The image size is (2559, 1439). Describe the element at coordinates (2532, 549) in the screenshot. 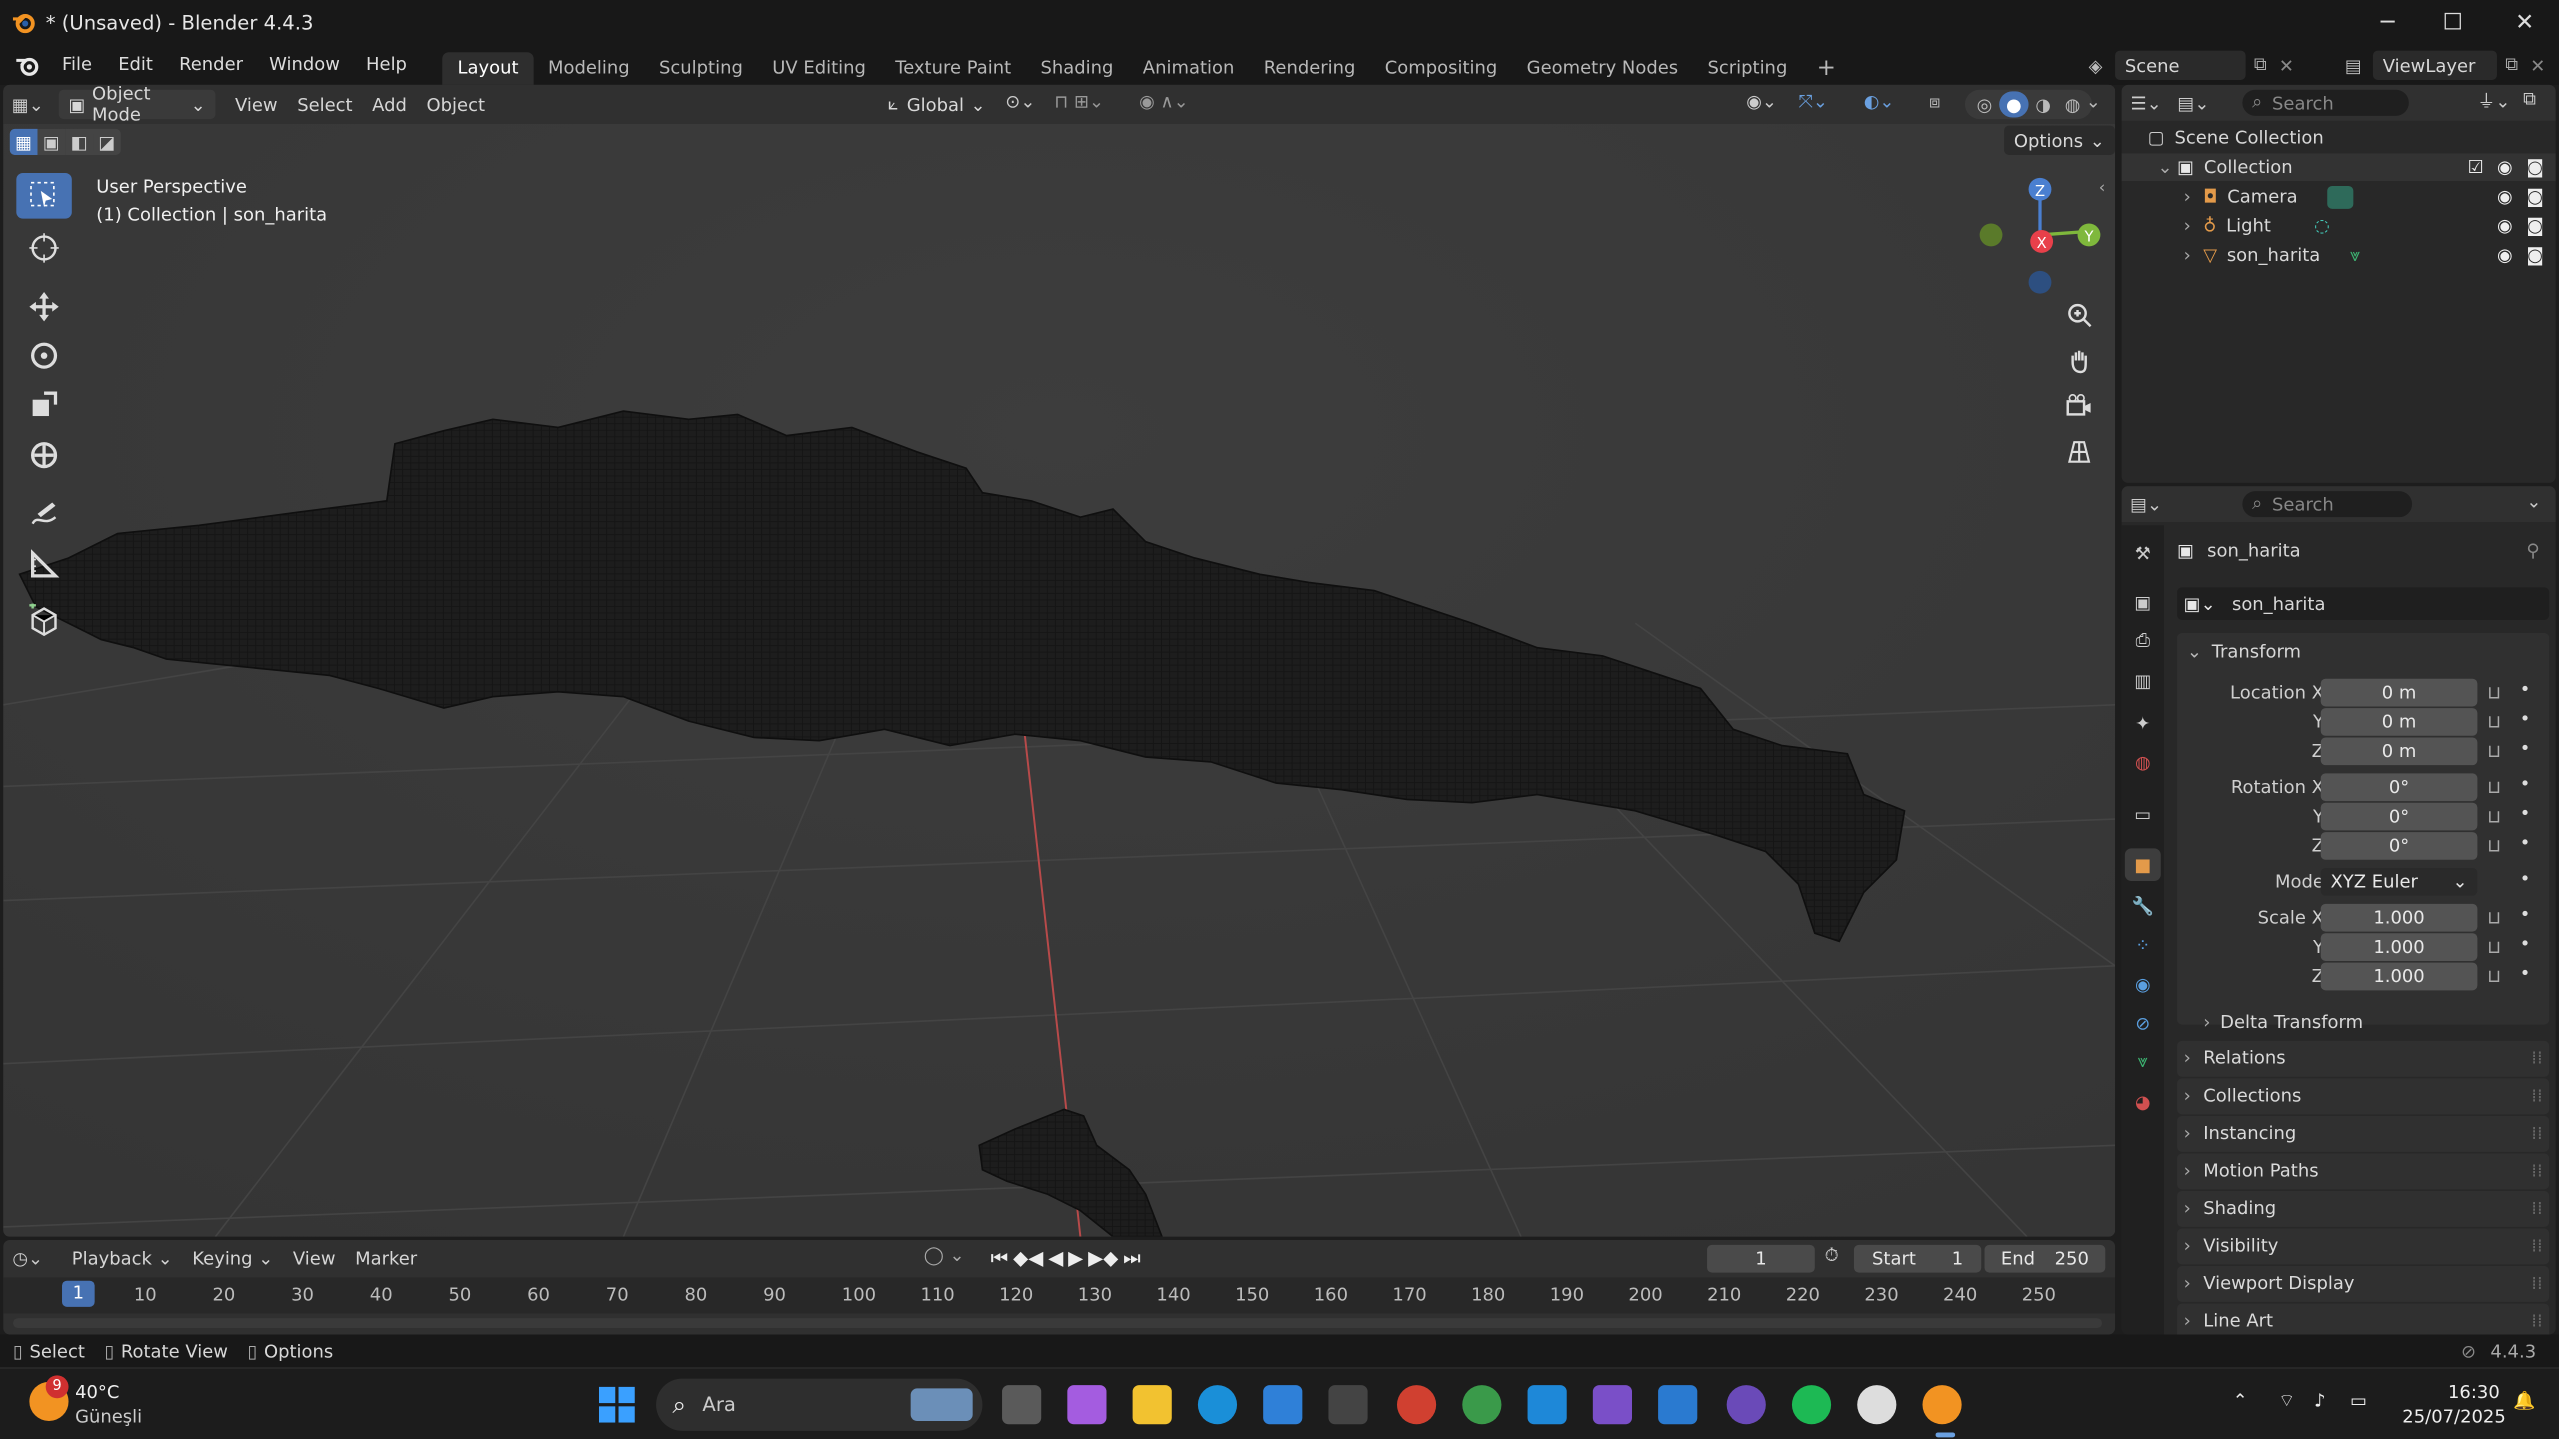

I see `pin-icon: ⚲` at that location.